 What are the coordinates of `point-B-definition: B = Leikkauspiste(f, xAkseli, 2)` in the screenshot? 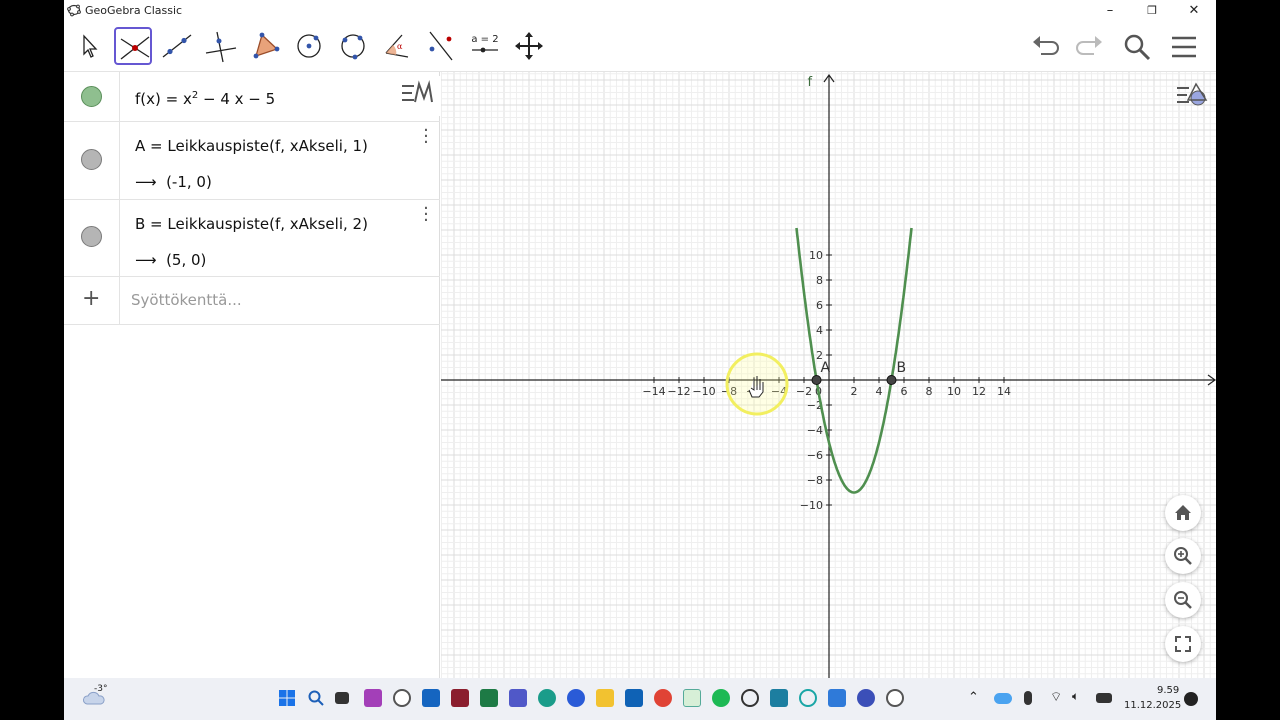 It's located at (251, 224).